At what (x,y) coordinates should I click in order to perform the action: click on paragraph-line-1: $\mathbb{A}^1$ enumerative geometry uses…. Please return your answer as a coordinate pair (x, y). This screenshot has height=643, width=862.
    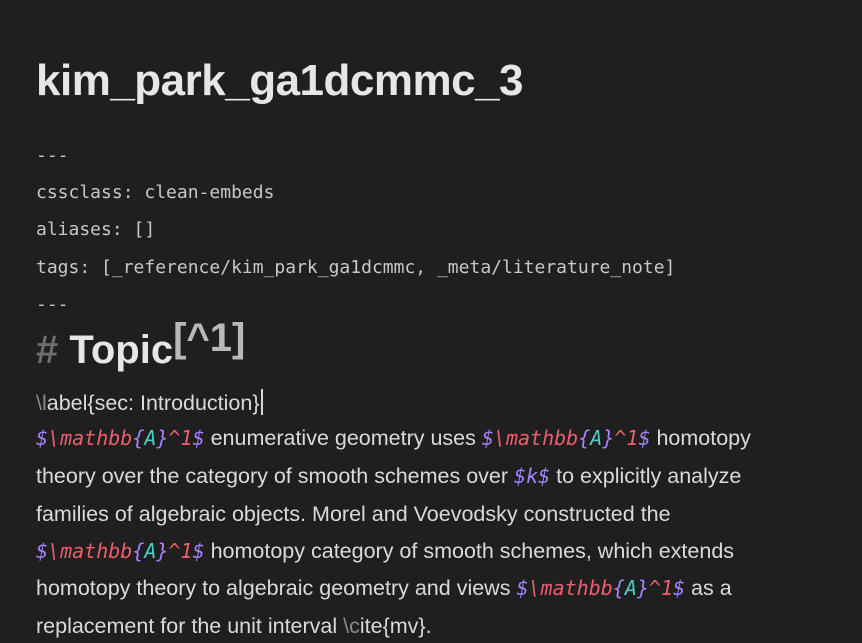
    Looking at the image, I should click on (393, 438).